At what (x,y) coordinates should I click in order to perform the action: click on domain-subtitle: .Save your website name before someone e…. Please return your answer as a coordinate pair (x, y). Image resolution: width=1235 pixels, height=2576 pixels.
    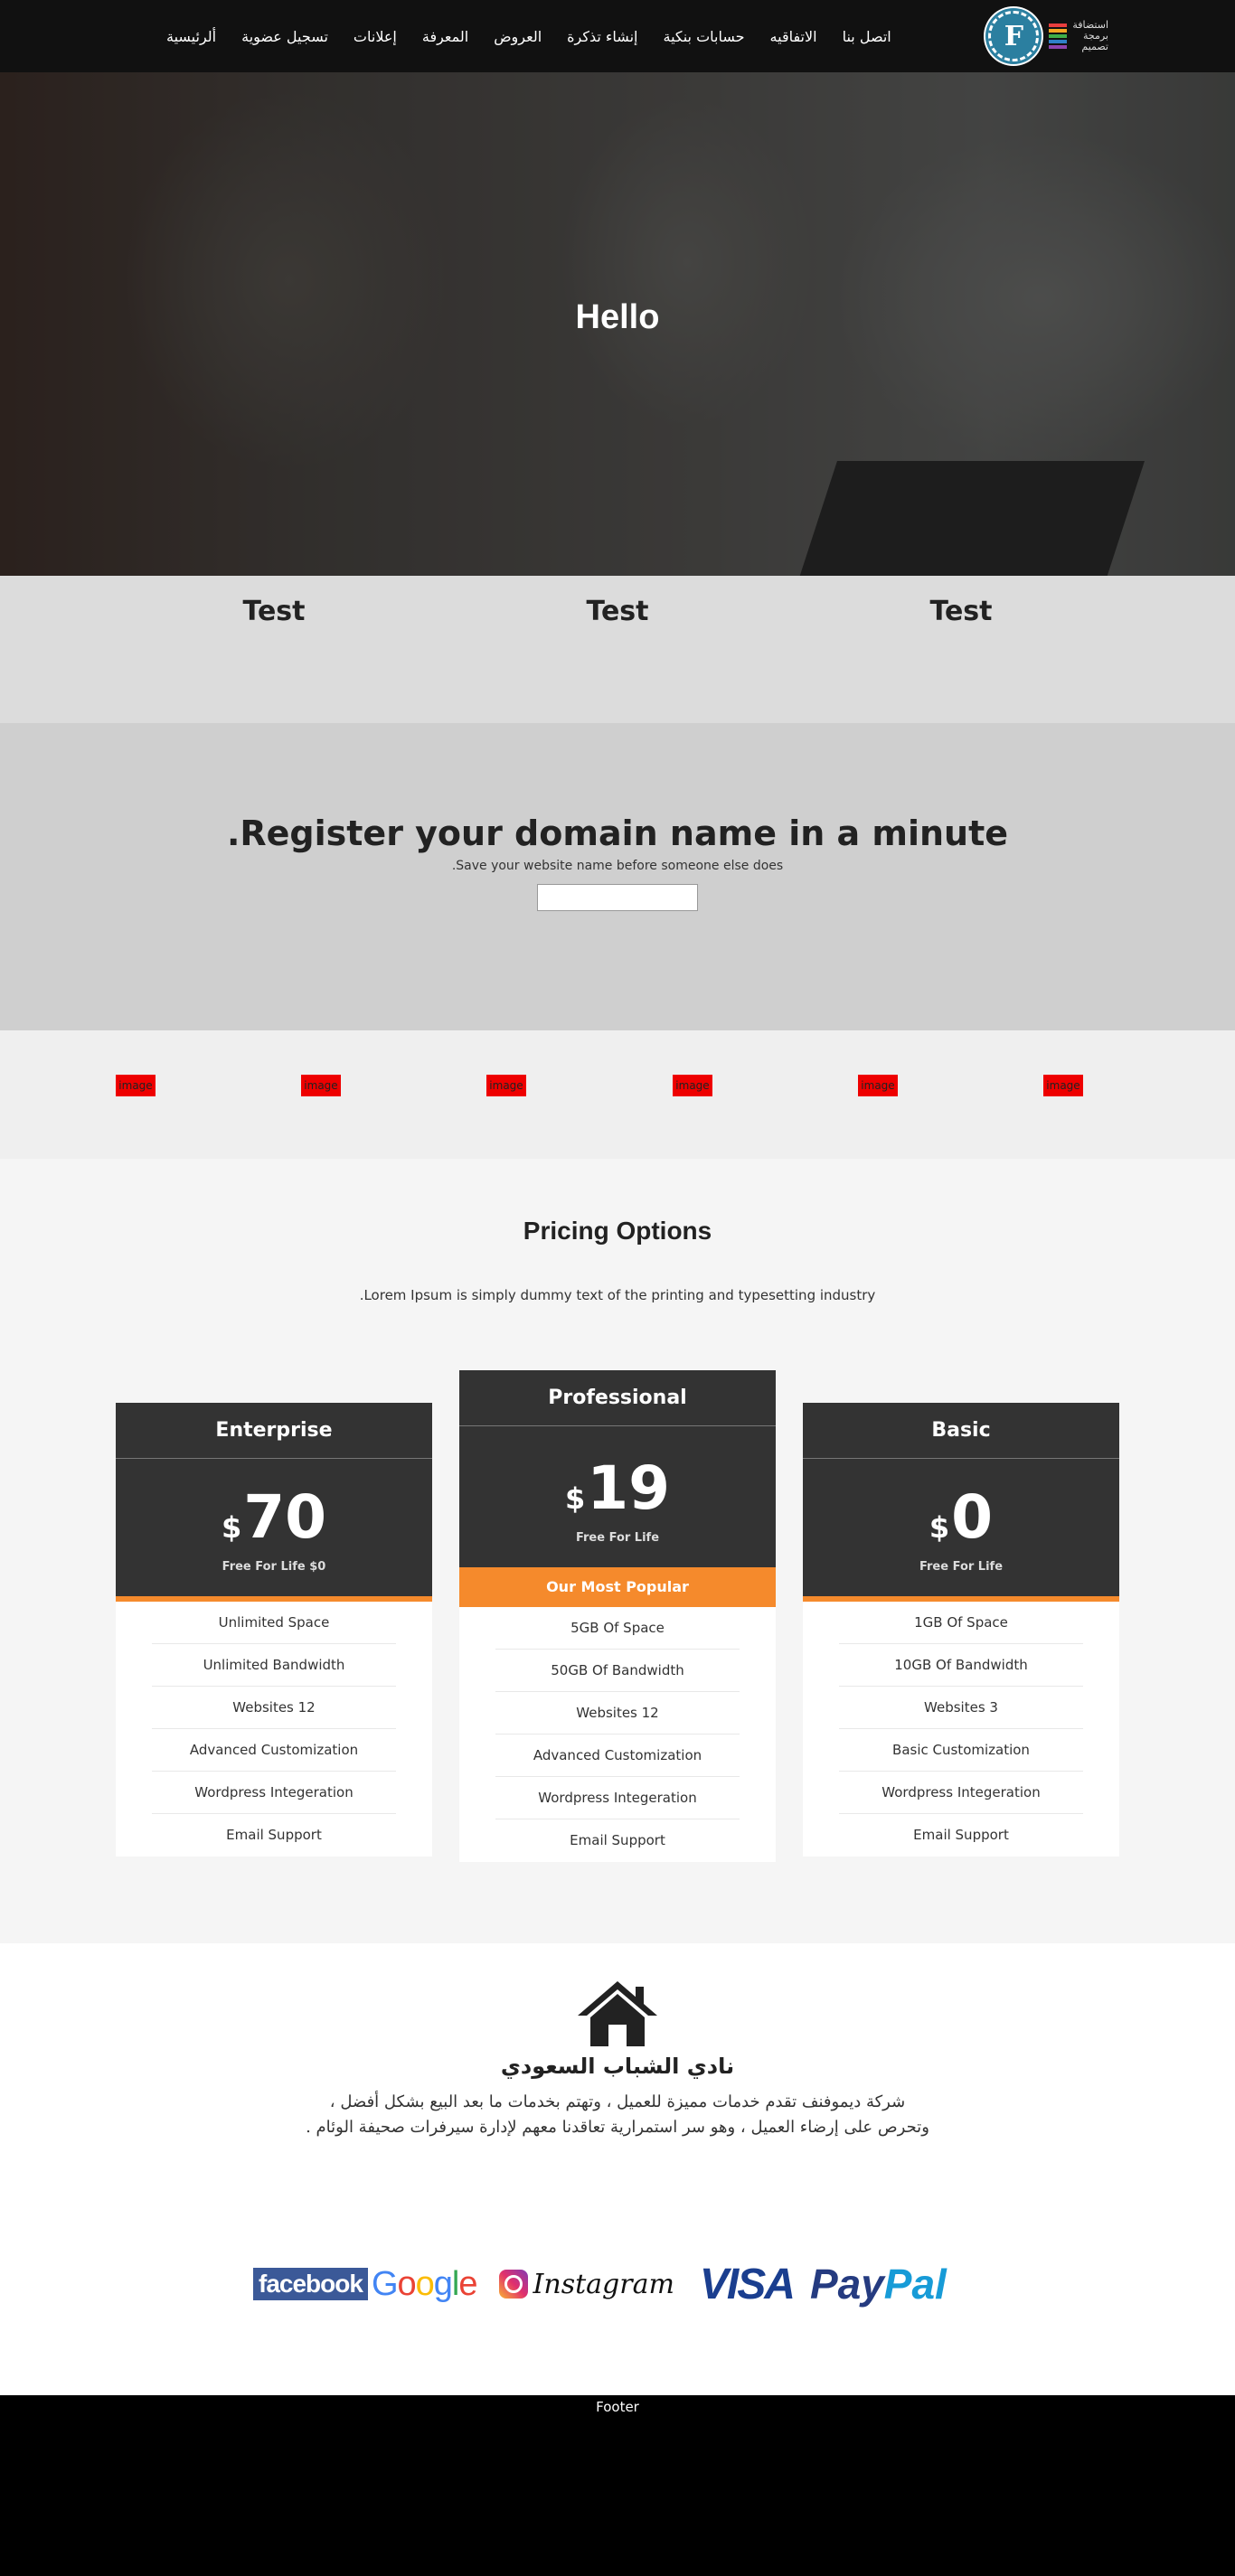
    Looking at the image, I should click on (617, 866).